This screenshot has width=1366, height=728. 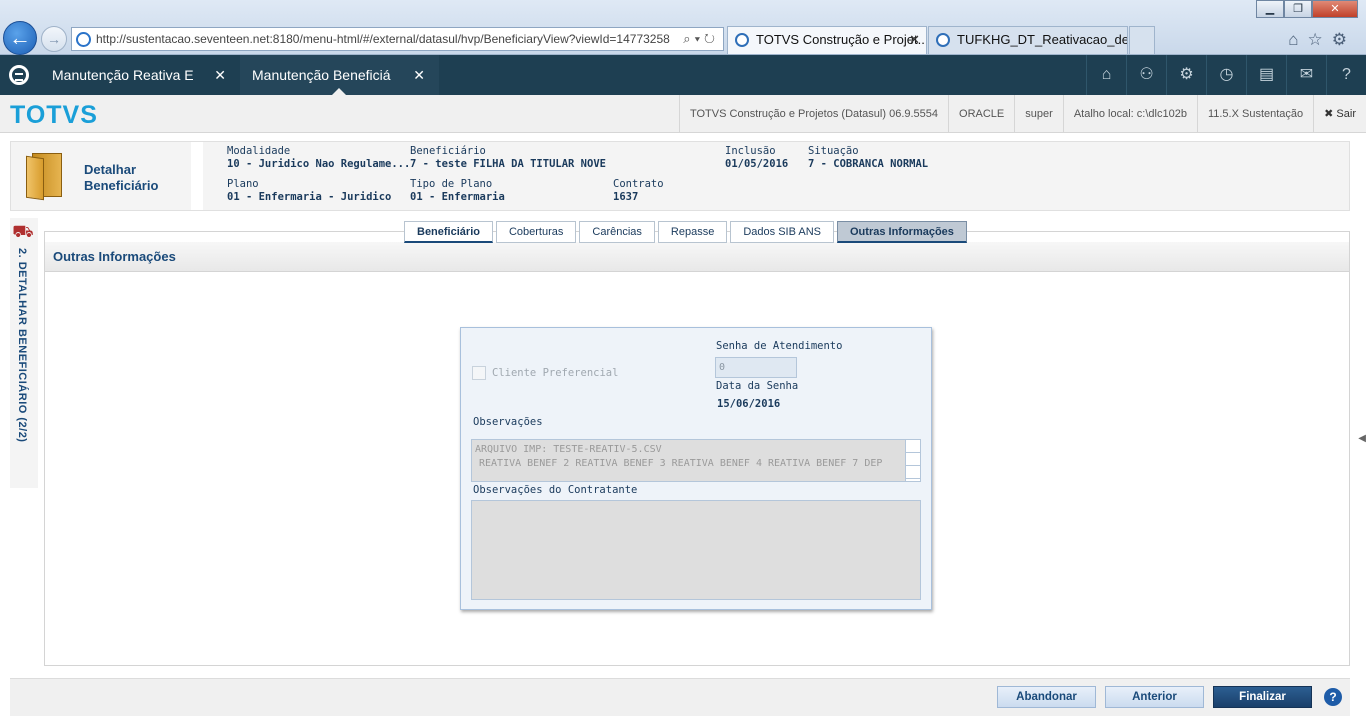 What do you see at coordinates (756, 367) in the screenshot?
I see `senha-atendimento-field: 0` at bounding box center [756, 367].